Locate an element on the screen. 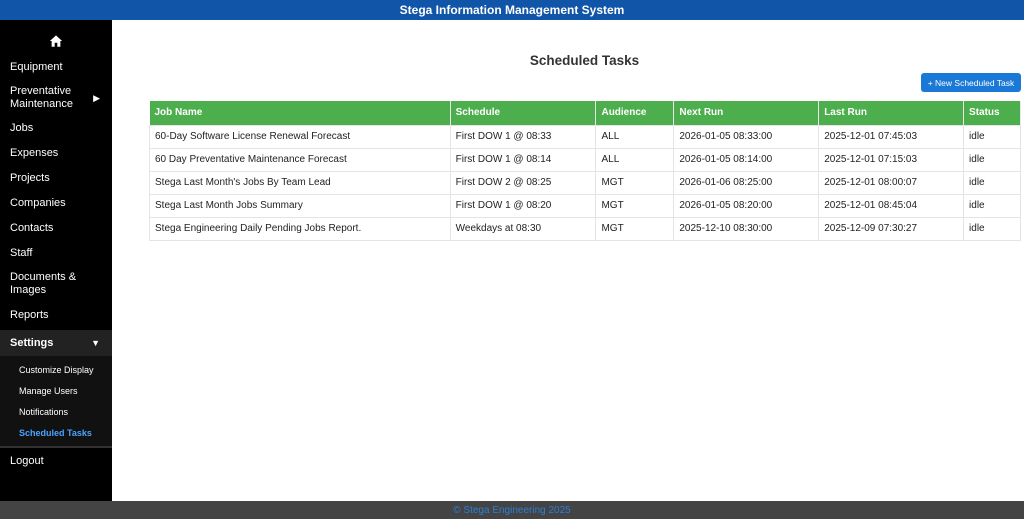 This screenshot has height=519, width=1024. cell-job-name: 60-Day Software License Renewal Forecast is located at coordinates (300, 136).